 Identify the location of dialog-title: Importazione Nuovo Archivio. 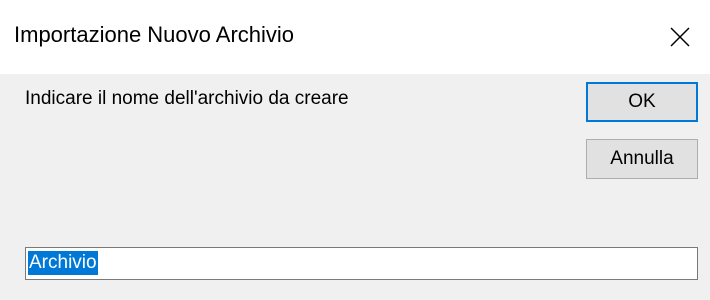
(154, 34).